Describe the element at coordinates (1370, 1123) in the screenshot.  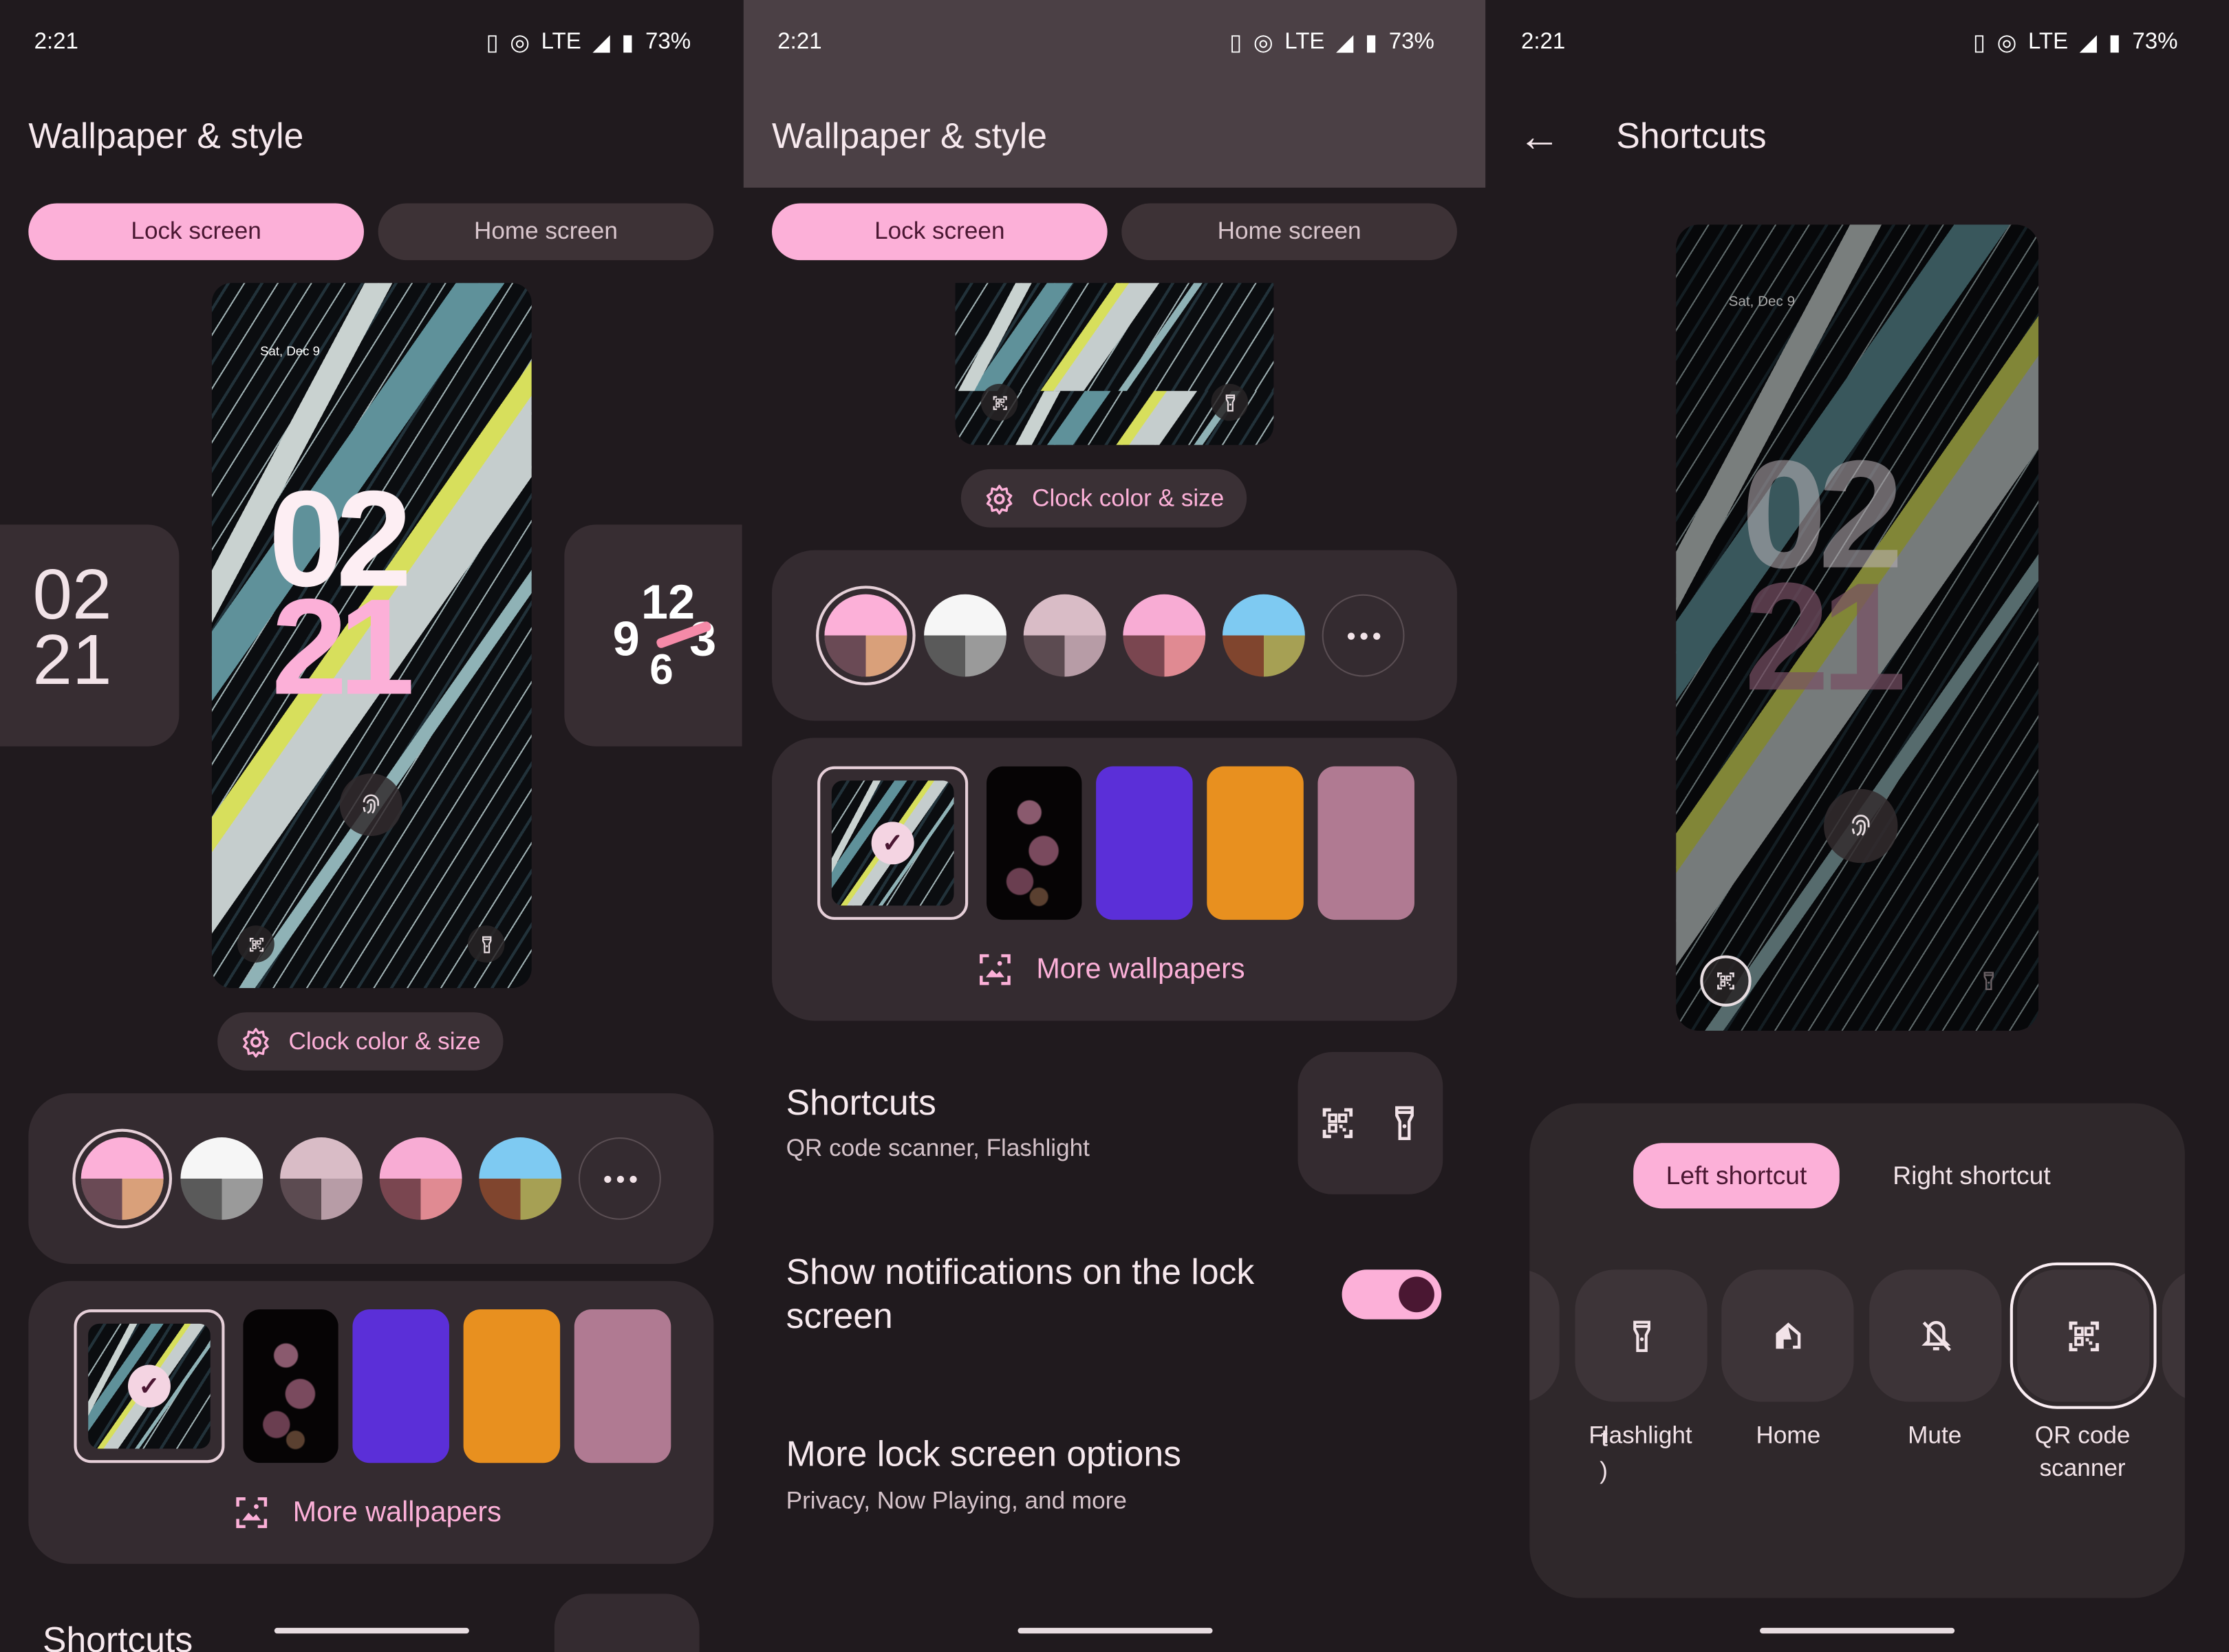
I see `shortcuts-preview-box` at that location.